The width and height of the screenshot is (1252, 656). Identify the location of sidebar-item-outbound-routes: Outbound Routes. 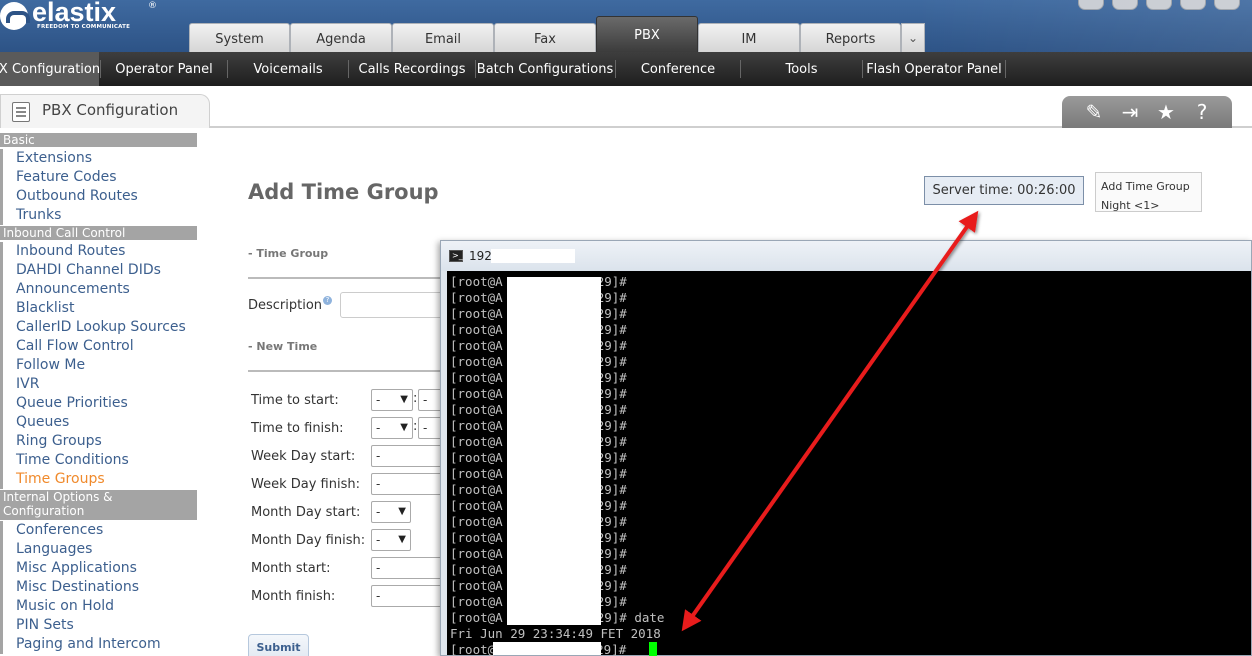
(98, 196).